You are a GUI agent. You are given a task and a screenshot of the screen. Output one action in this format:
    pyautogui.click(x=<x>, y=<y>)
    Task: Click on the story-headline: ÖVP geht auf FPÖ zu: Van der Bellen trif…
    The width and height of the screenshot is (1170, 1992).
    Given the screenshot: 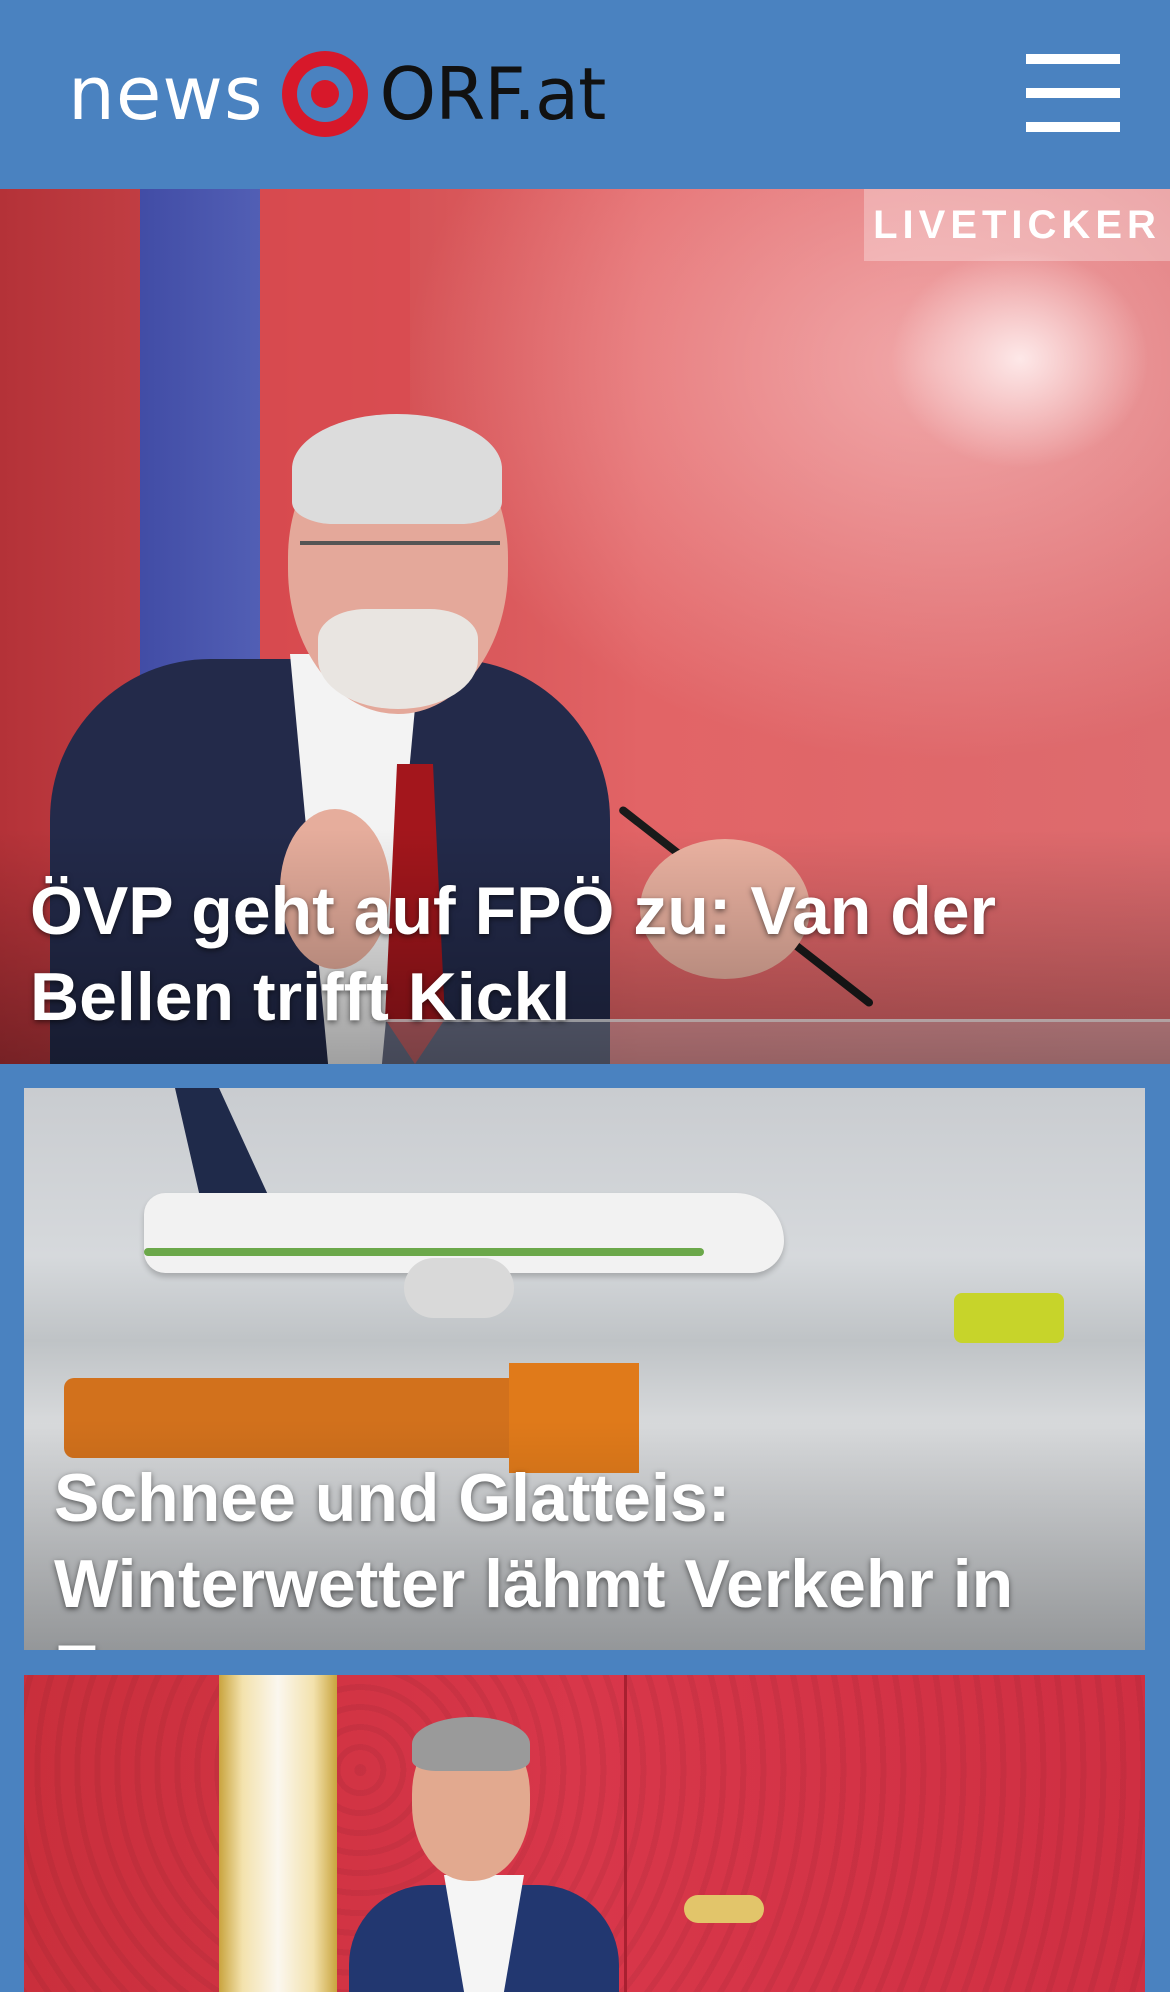 What is the action you would take?
    pyautogui.click(x=585, y=954)
    